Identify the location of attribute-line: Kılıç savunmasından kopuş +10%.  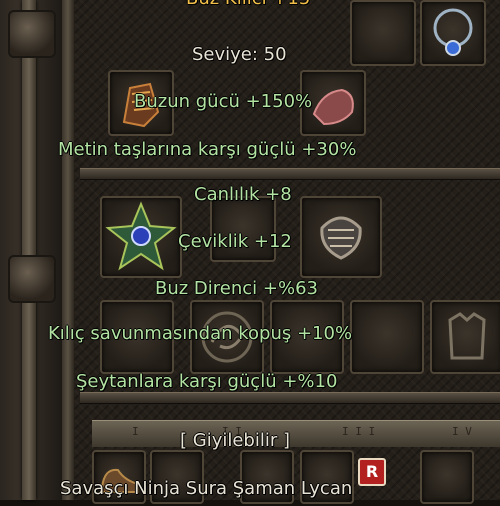
(200, 333).